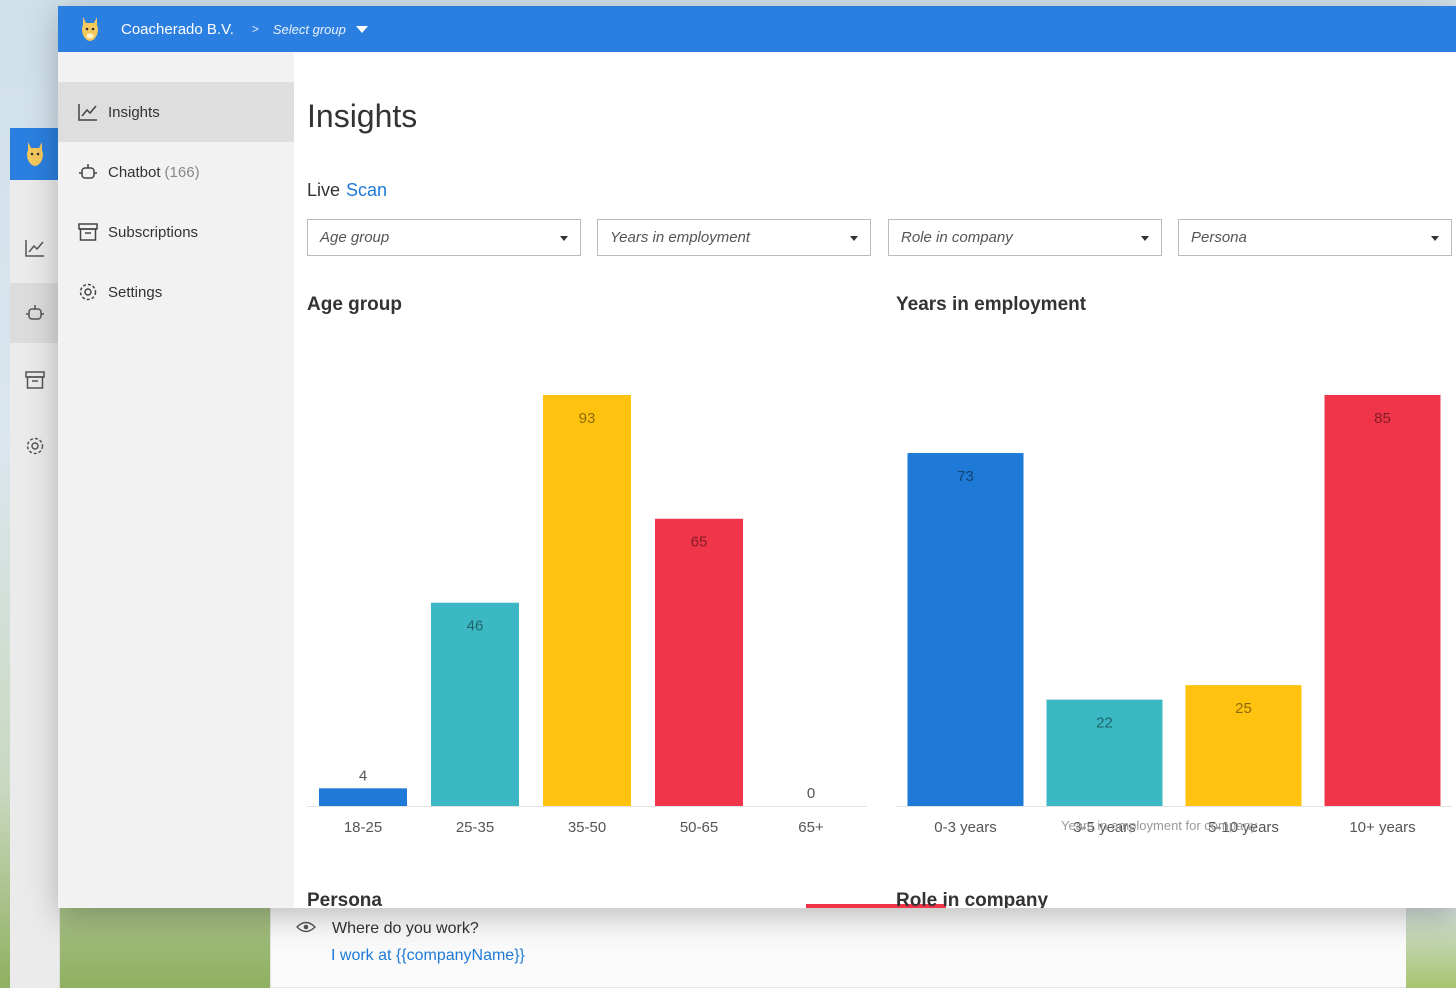 This screenshot has height=988, width=1456. I want to click on sidebar-item-settings: Settings, so click(176, 292).